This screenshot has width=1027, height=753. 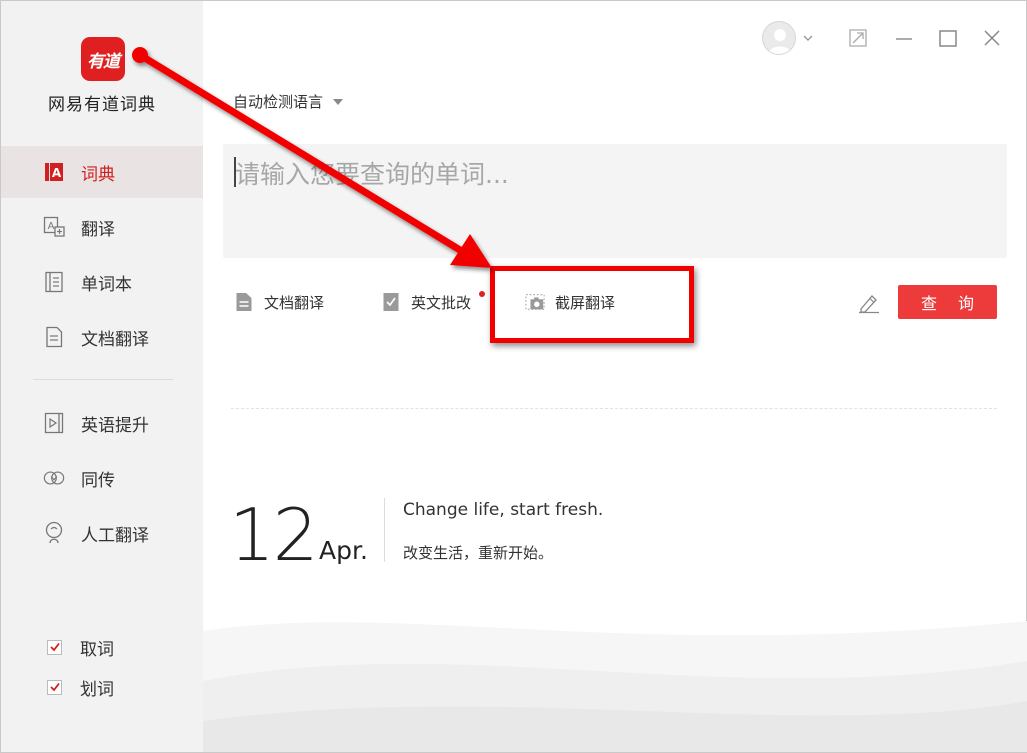 I want to click on user-avatar, so click(x=779, y=38).